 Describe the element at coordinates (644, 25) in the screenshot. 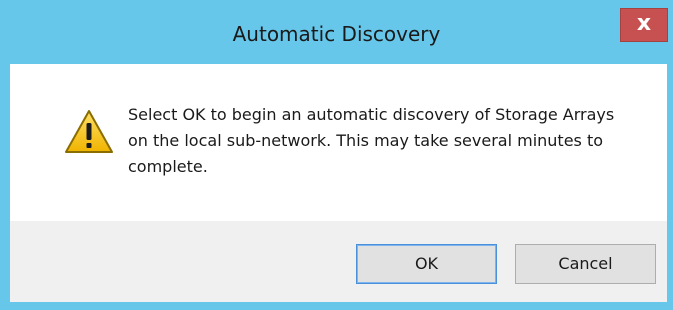

I see `close-button: x` at that location.